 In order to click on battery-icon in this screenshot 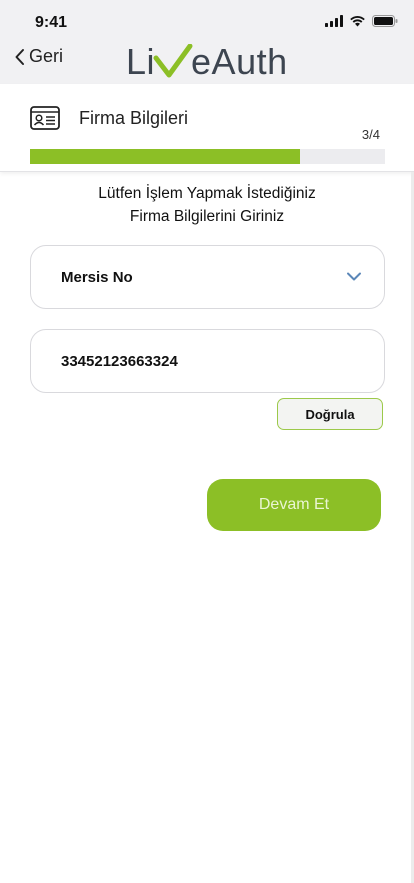, I will do `click(385, 21)`.